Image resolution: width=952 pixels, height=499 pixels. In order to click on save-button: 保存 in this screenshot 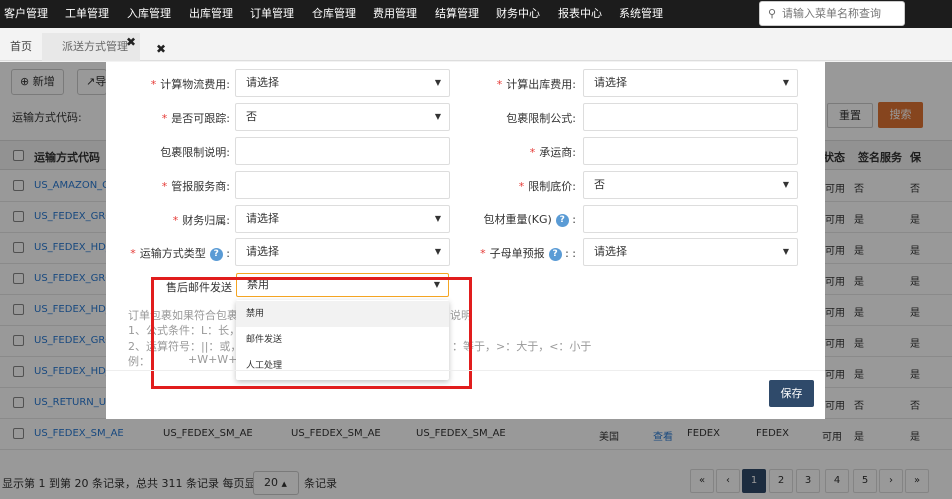, I will do `click(791, 393)`.